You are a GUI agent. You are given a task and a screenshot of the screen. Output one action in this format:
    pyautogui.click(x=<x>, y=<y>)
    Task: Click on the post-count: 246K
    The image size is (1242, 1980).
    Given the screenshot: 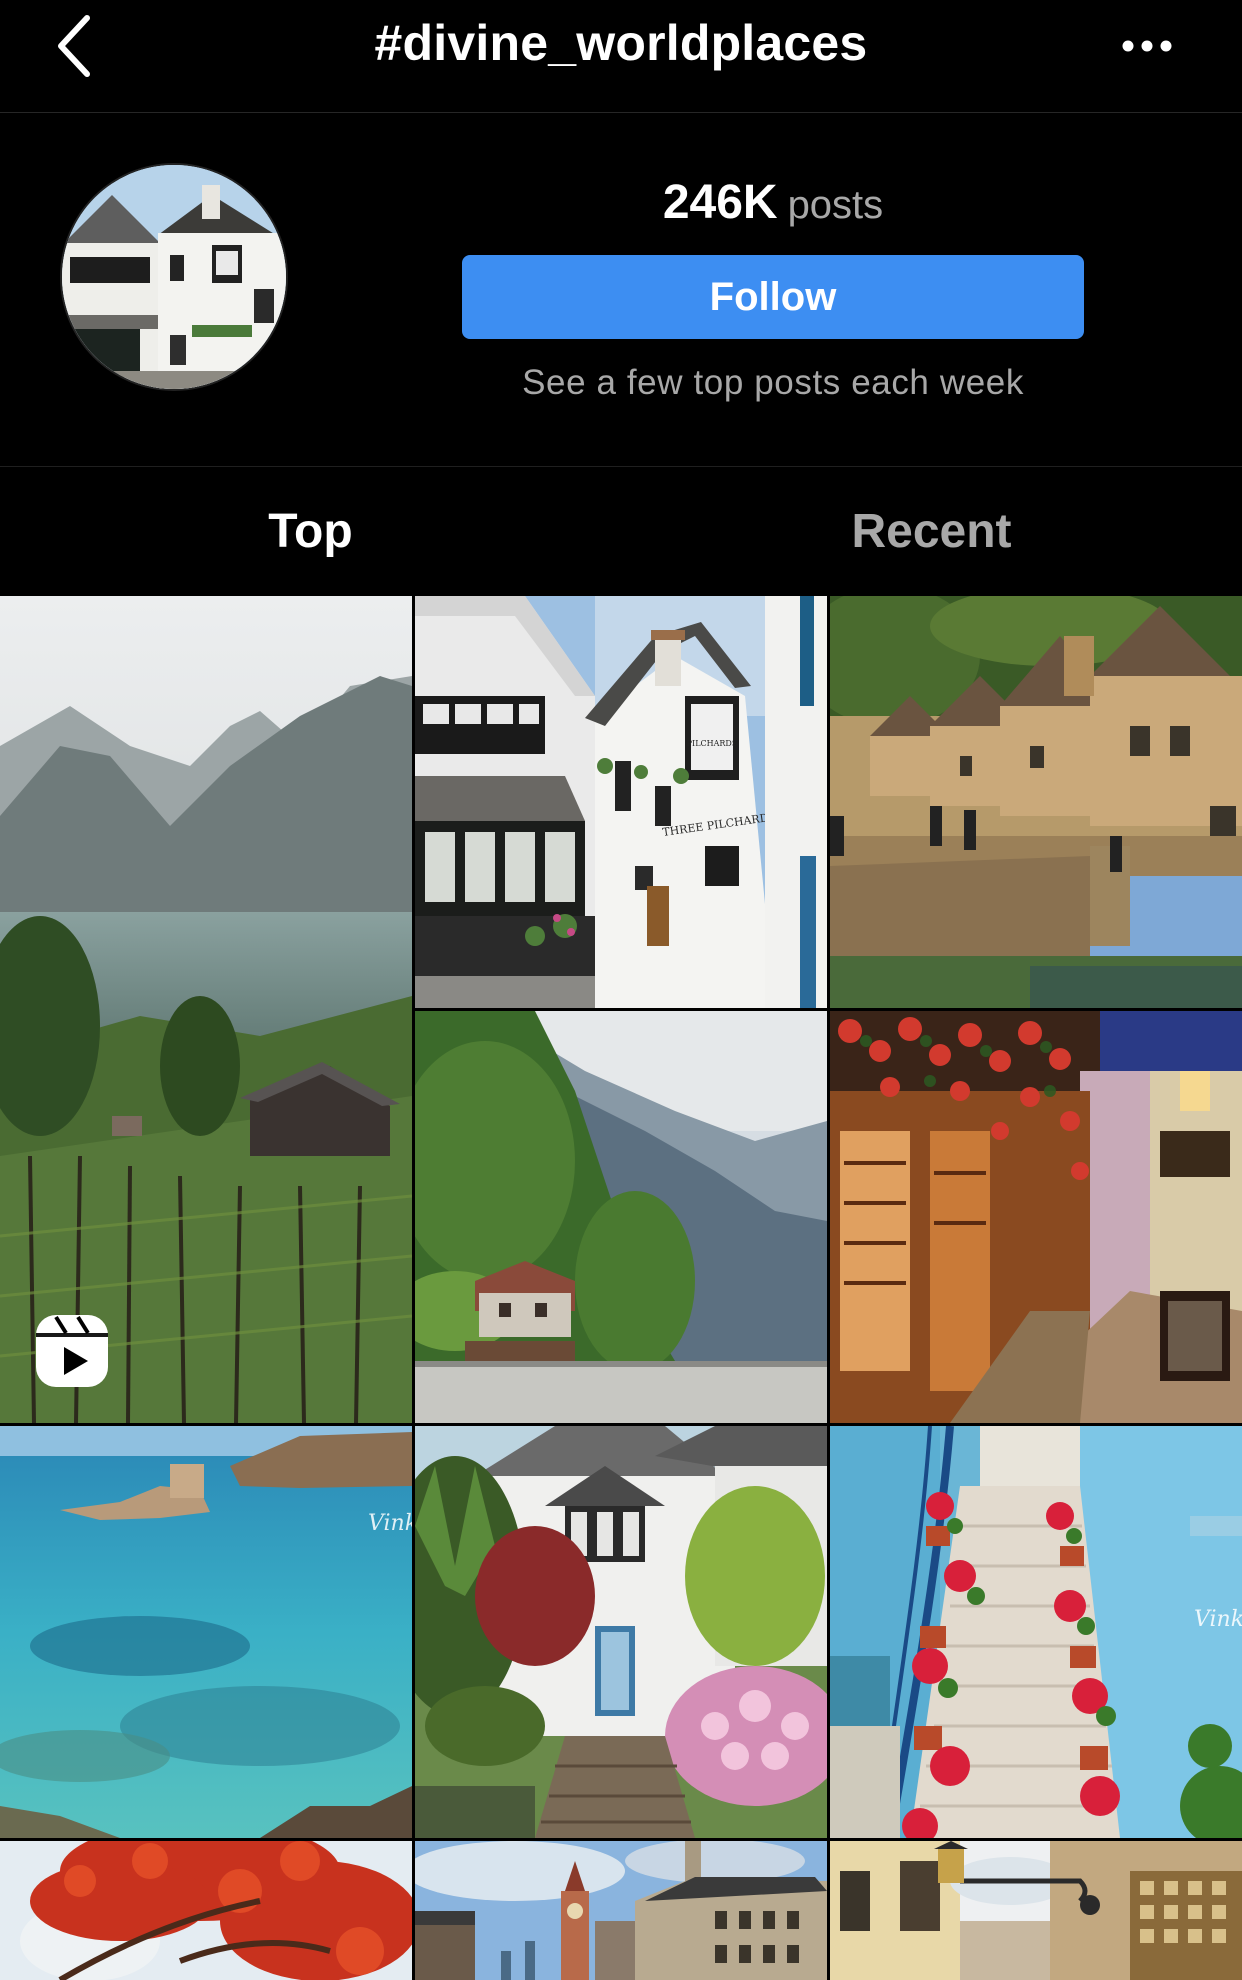 What is the action you would take?
    pyautogui.click(x=720, y=202)
    